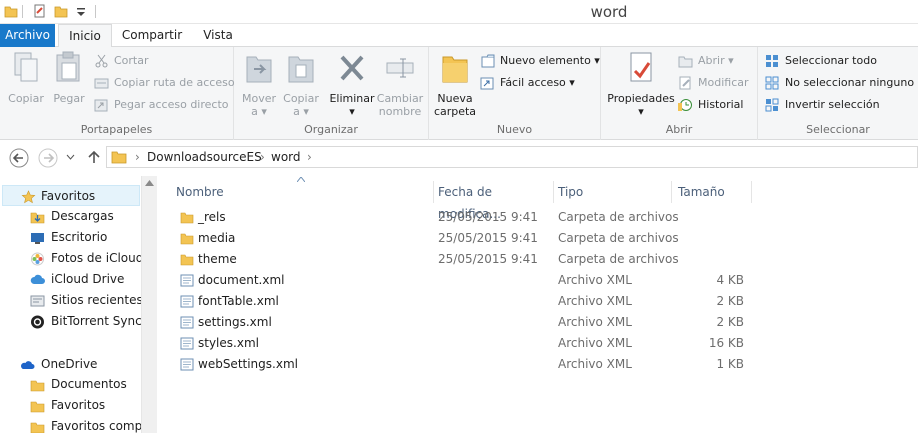 The width and height of the screenshot is (918, 433). I want to click on new-item-button: Nuevo elemento ▾, so click(540, 61).